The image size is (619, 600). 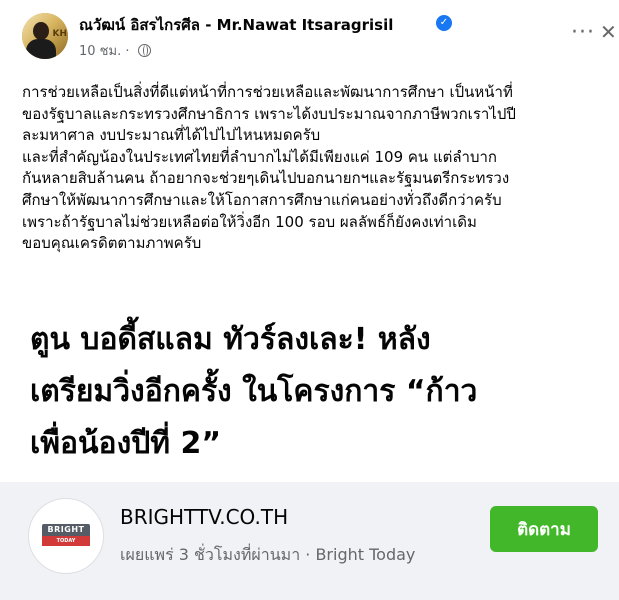 What do you see at coordinates (230, 339) in the screenshot?
I see `headline-line: ตูน บอดี้สแลม ทัวร์ลงเละ! หลัง` at bounding box center [230, 339].